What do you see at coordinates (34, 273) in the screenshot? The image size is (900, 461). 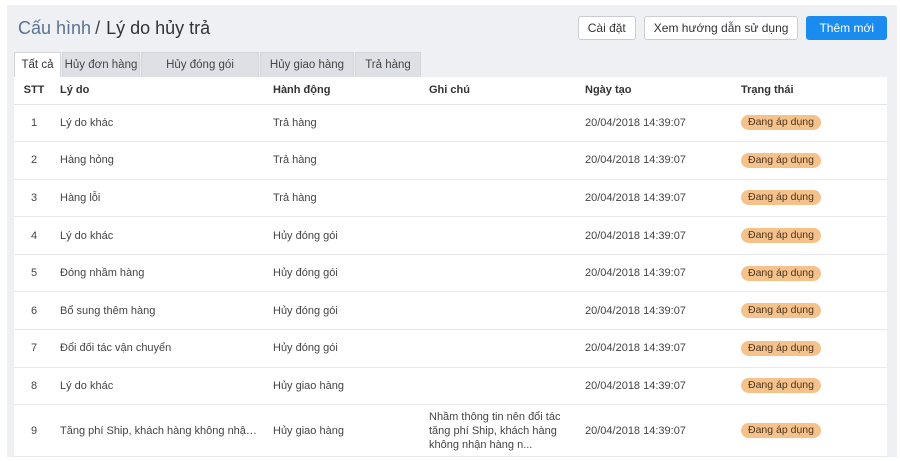 I see `cell-stt: 5` at bounding box center [34, 273].